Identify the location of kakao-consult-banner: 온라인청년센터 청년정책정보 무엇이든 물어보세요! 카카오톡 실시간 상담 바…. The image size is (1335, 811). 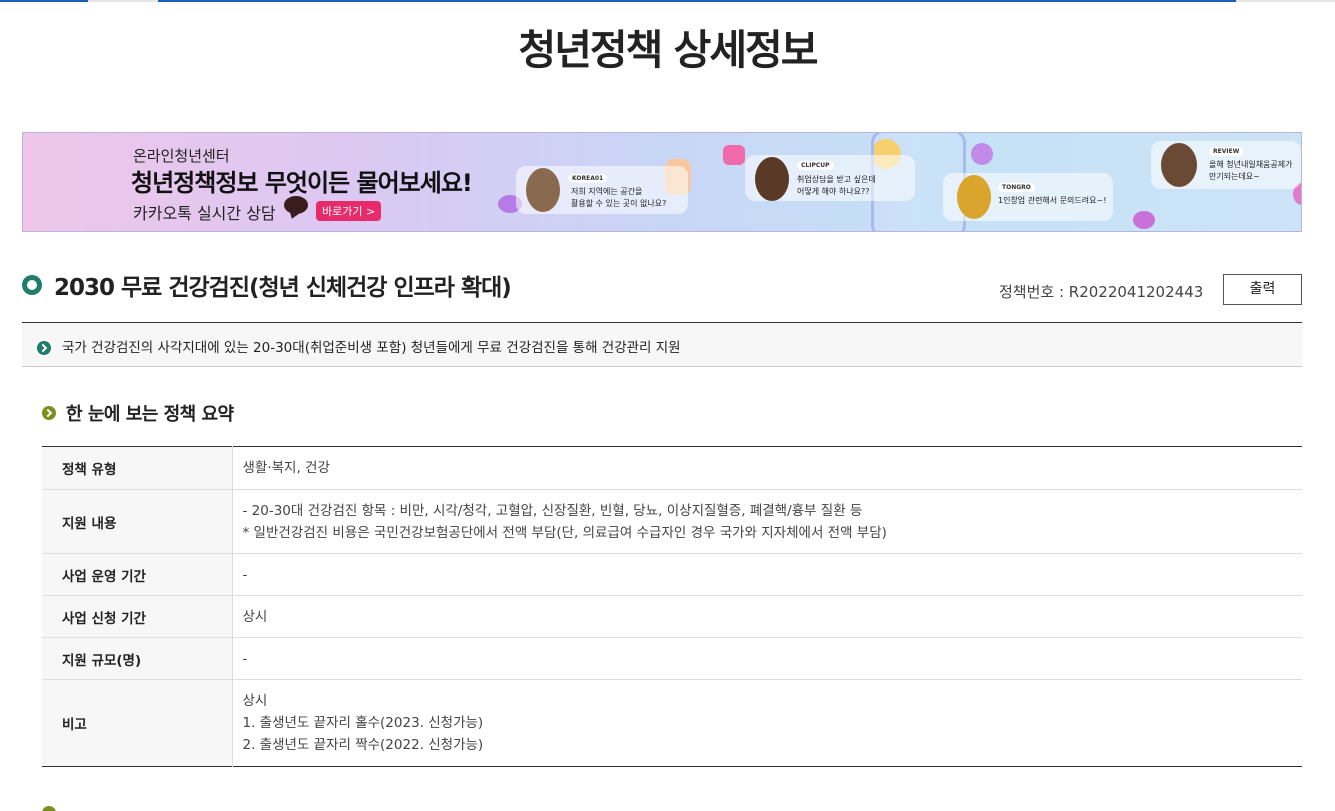
(662, 182).